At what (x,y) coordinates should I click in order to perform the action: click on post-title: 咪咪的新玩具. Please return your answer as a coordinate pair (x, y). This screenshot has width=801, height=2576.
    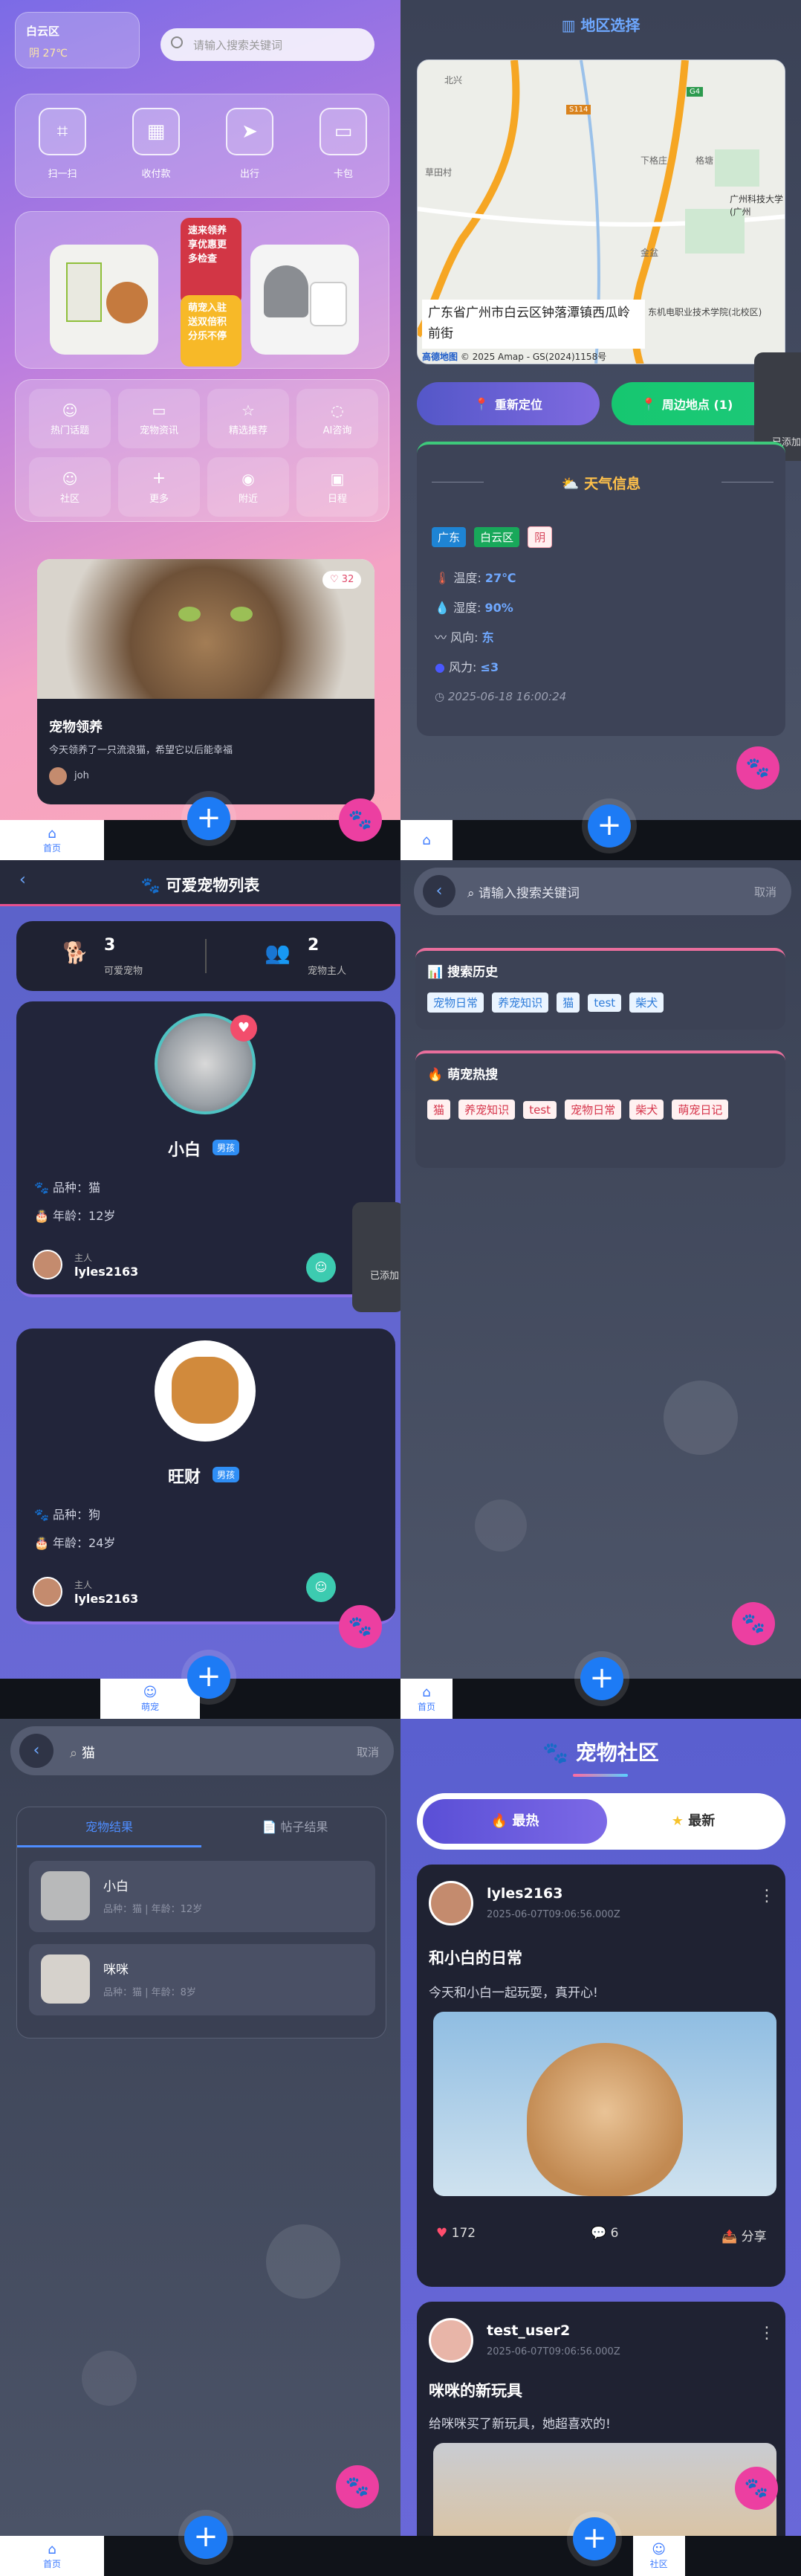
    Looking at the image, I should click on (475, 2391).